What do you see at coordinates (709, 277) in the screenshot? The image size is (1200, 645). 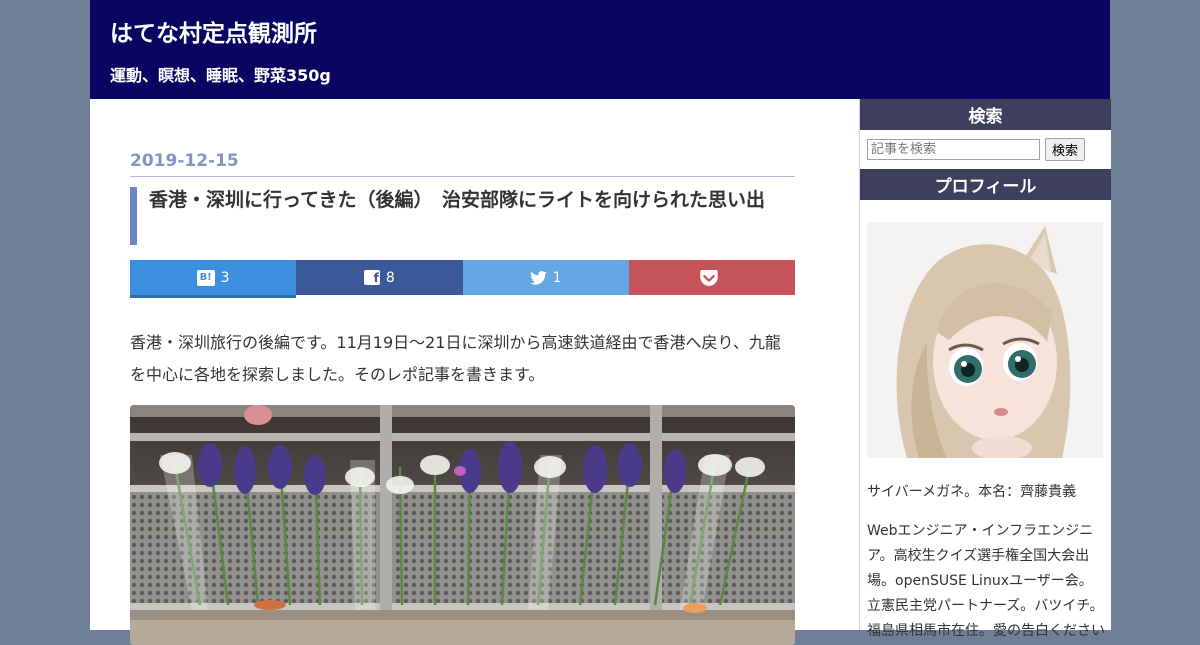 I see `pocket-icon` at bounding box center [709, 277].